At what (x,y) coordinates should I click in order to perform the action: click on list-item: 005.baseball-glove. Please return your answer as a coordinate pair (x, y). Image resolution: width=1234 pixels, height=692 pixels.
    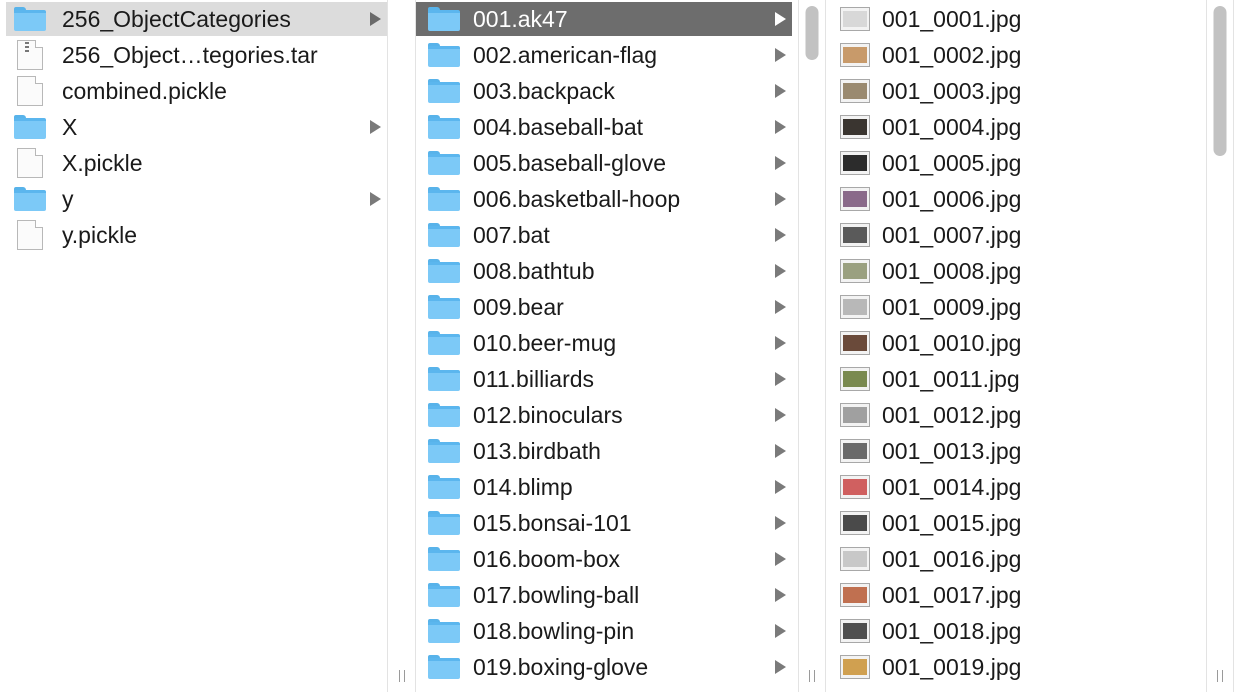
    Looking at the image, I should click on (604, 163).